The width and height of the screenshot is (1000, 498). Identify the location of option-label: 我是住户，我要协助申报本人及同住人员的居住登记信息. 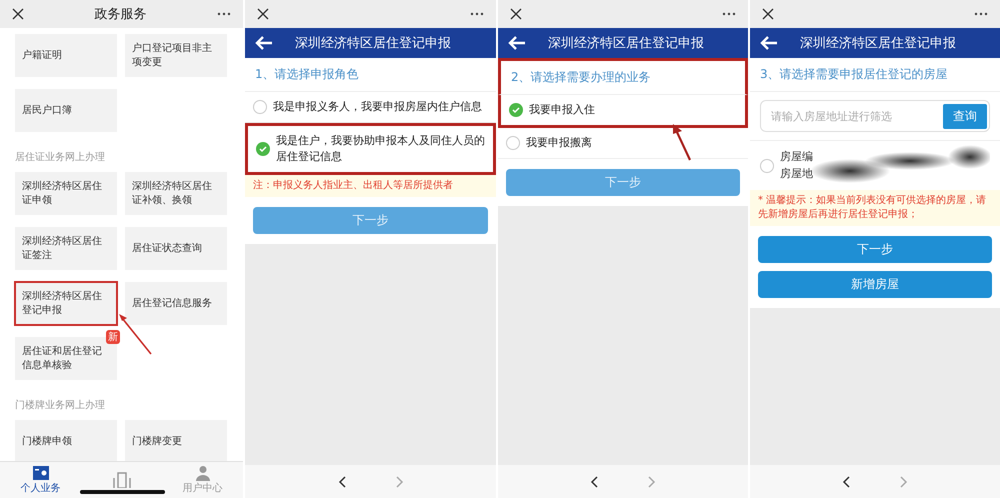
(380, 148).